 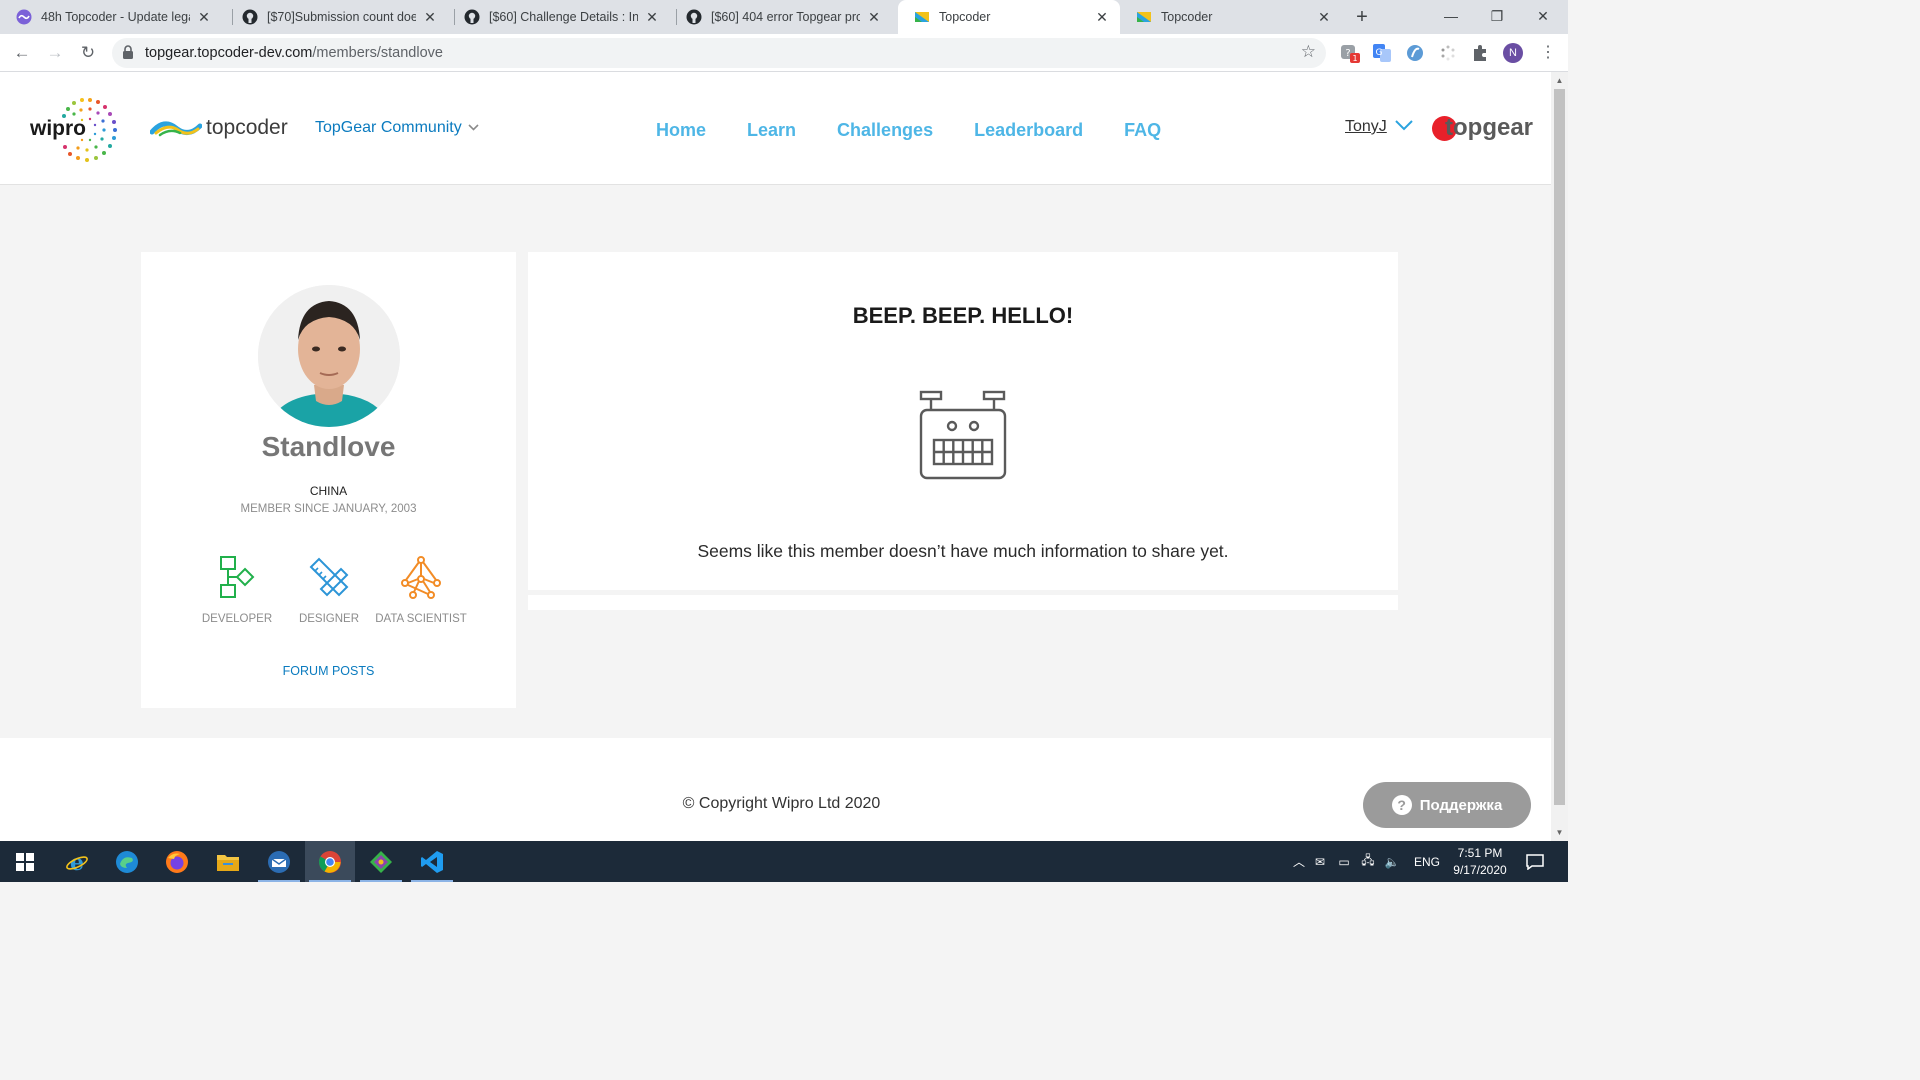 What do you see at coordinates (329, 619) in the screenshot?
I see `track-label: DESIGNER` at bounding box center [329, 619].